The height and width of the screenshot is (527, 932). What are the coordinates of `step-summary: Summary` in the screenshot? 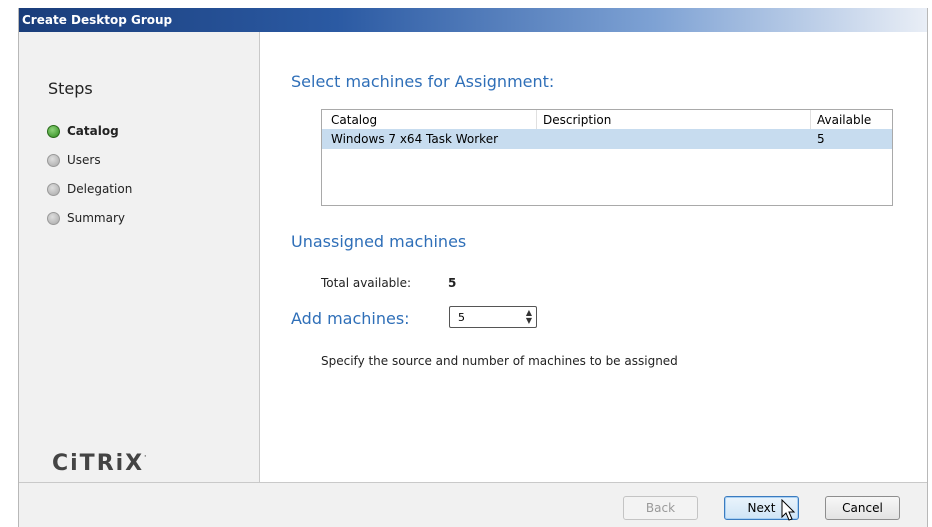 It's located at (86, 218).